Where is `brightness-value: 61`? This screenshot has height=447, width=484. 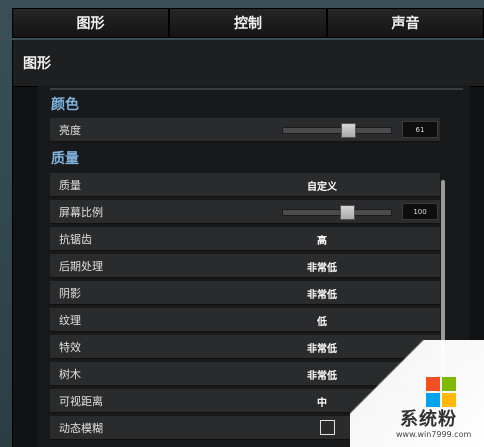 brightness-value: 61 is located at coordinates (420, 129).